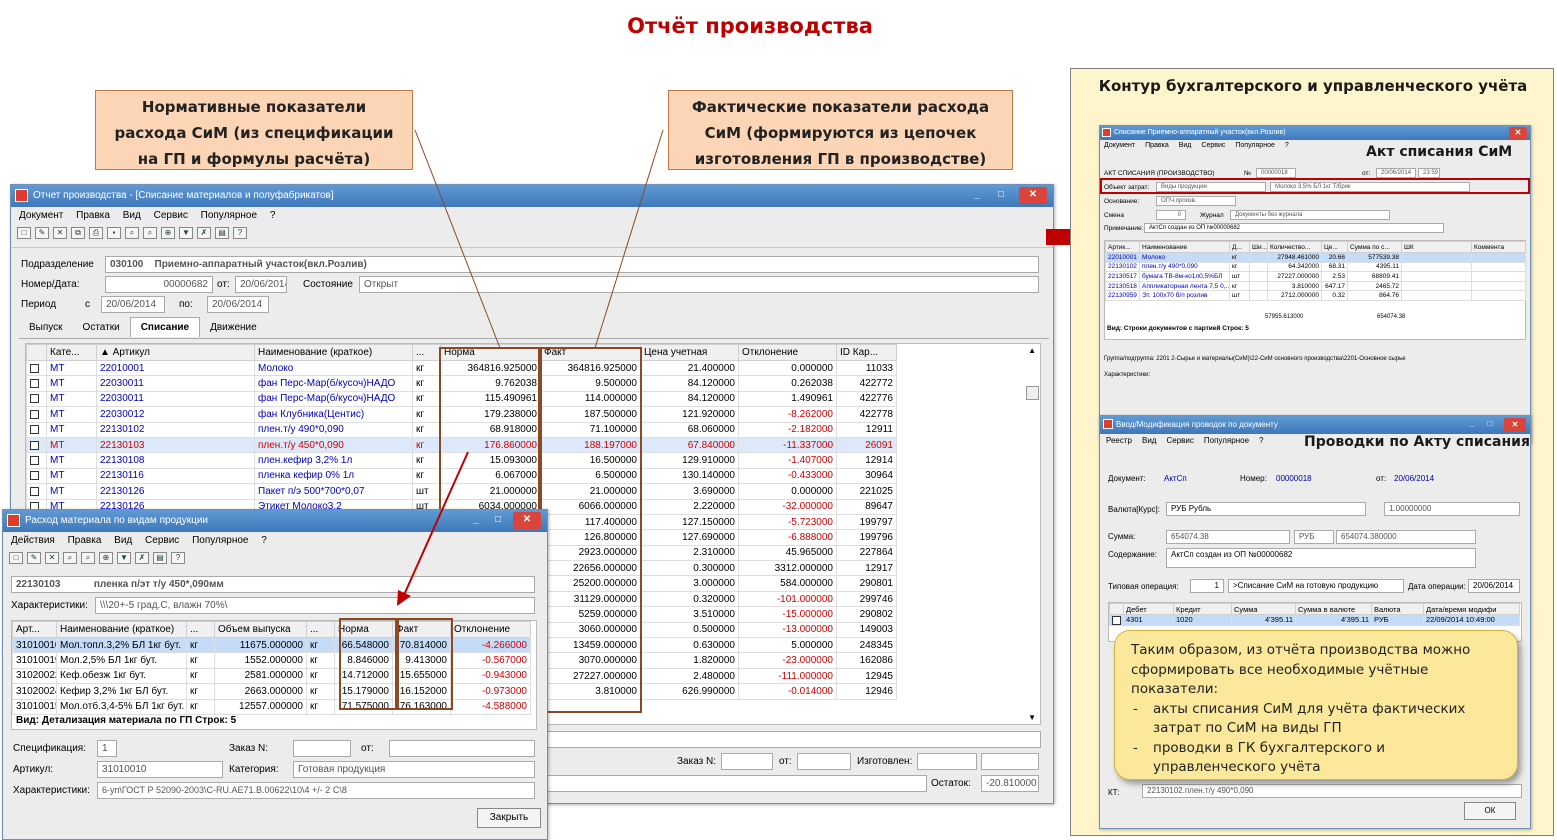 This screenshot has height=840, width=1557. Describe the element at coordinates (1122, 201) in the screenshot. I see `act-basis-label: Основание:` at that location.